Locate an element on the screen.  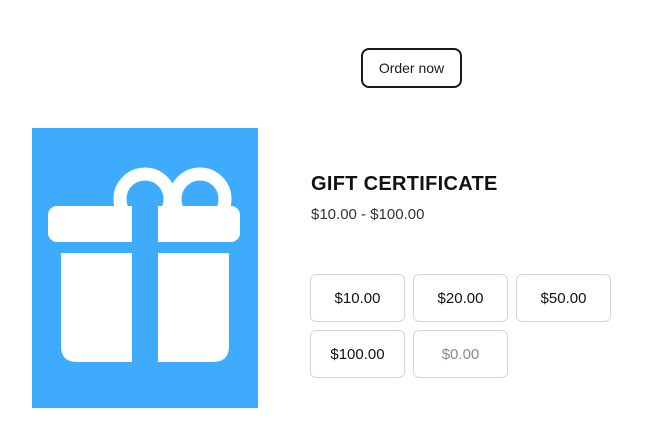
amount-option-50: $50.00 is located at coordinates (563, 298).